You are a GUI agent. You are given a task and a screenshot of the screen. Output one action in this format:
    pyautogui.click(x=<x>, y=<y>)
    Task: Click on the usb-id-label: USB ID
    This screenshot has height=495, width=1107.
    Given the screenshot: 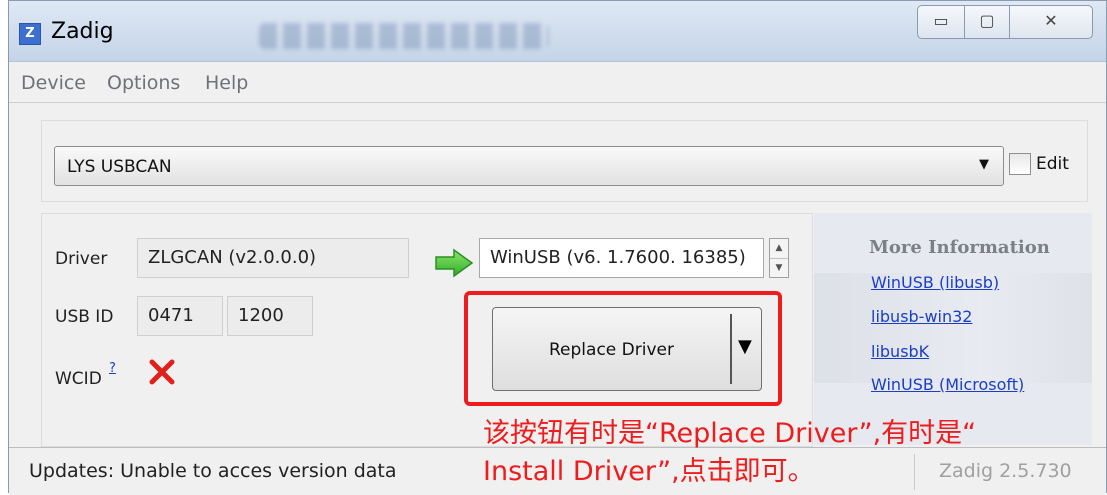 What is the action you would take?
    pyautogui.click(x=84, y=317)
    